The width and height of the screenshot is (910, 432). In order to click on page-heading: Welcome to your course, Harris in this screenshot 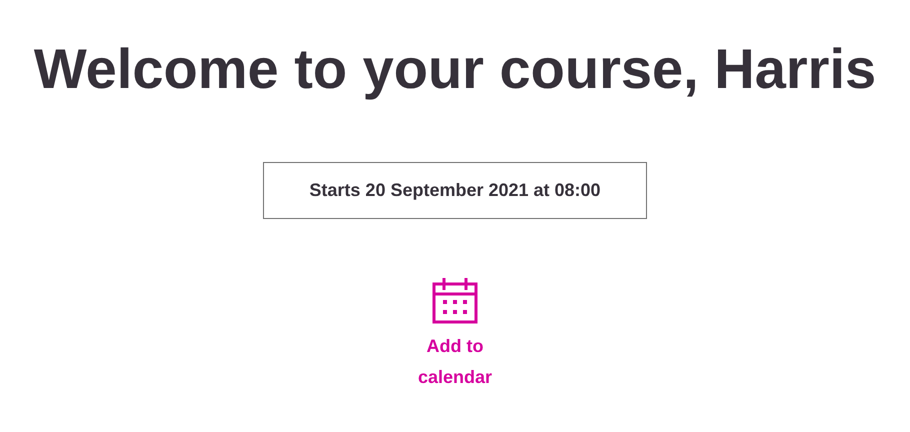, I will do `click(455, 69)`.